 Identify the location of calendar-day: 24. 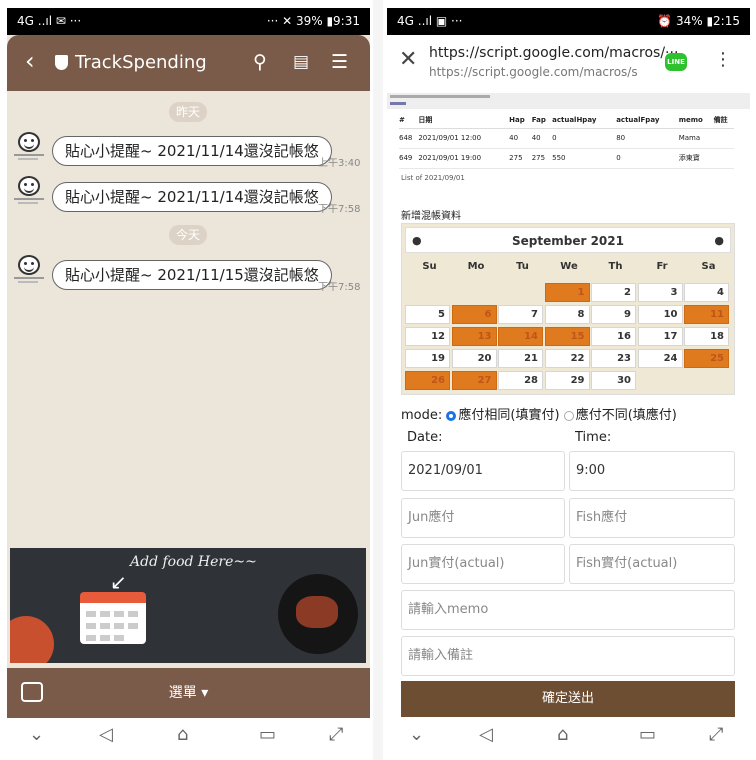
(660, 358).